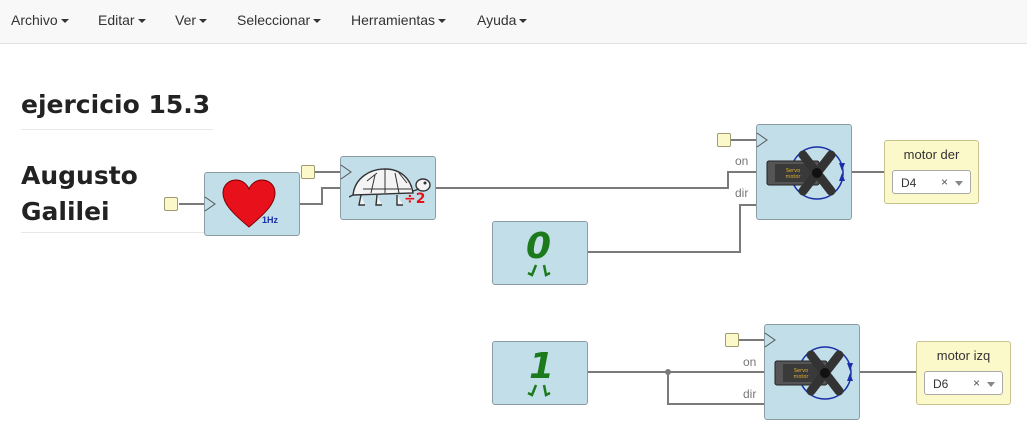 The height and width of the screenshot is (435, 1027). I want to click on motor-izq-output-block: motor izq D6 ×, so click(963, 373).